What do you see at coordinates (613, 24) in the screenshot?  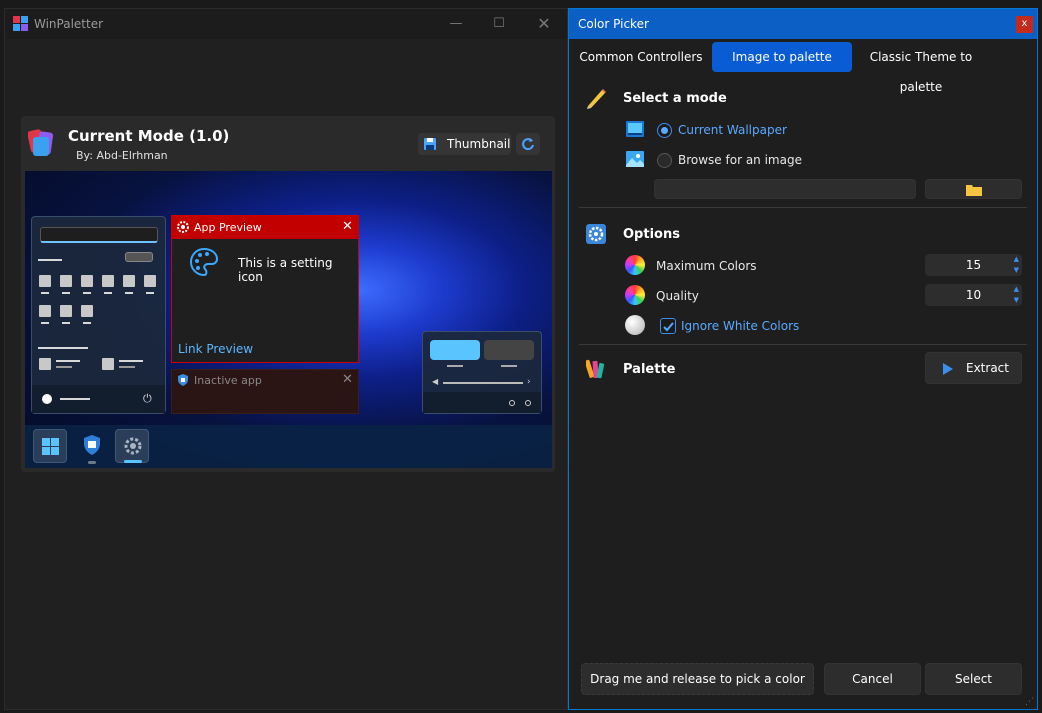 I see `color-picker-title: Color Picker` at bounding box center [613, 24].